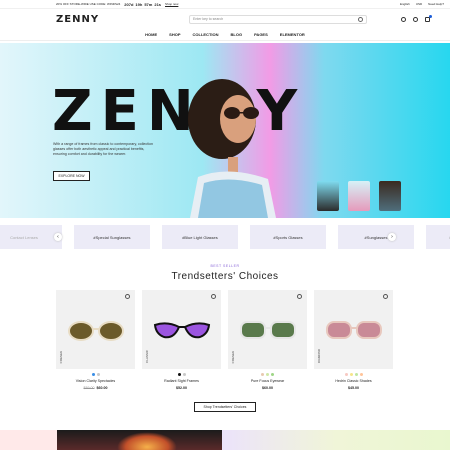  Describe the element at coordinates (96, 19) in the screenshot. I see `logo: ZENNY` at that location.